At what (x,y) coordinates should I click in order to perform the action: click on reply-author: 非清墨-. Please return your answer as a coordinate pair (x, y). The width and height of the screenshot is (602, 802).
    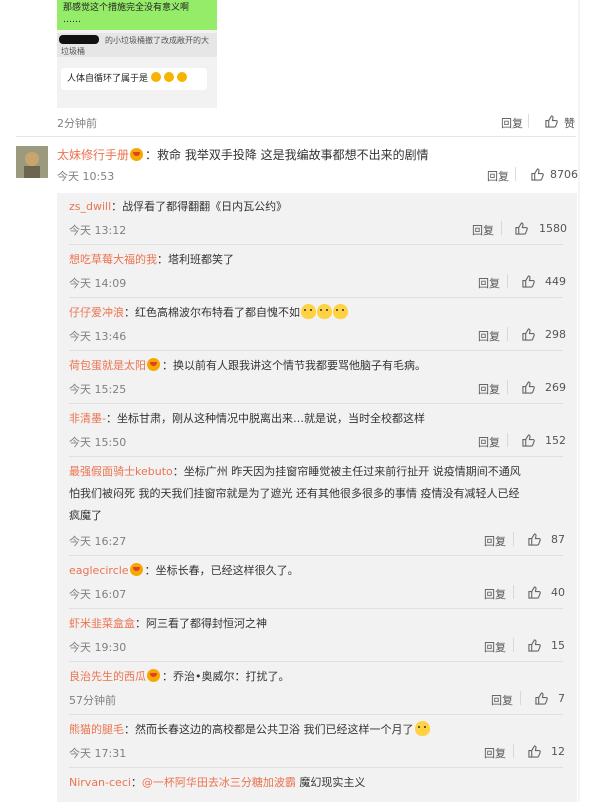
    Looking at the image, I should click on (87, 418).